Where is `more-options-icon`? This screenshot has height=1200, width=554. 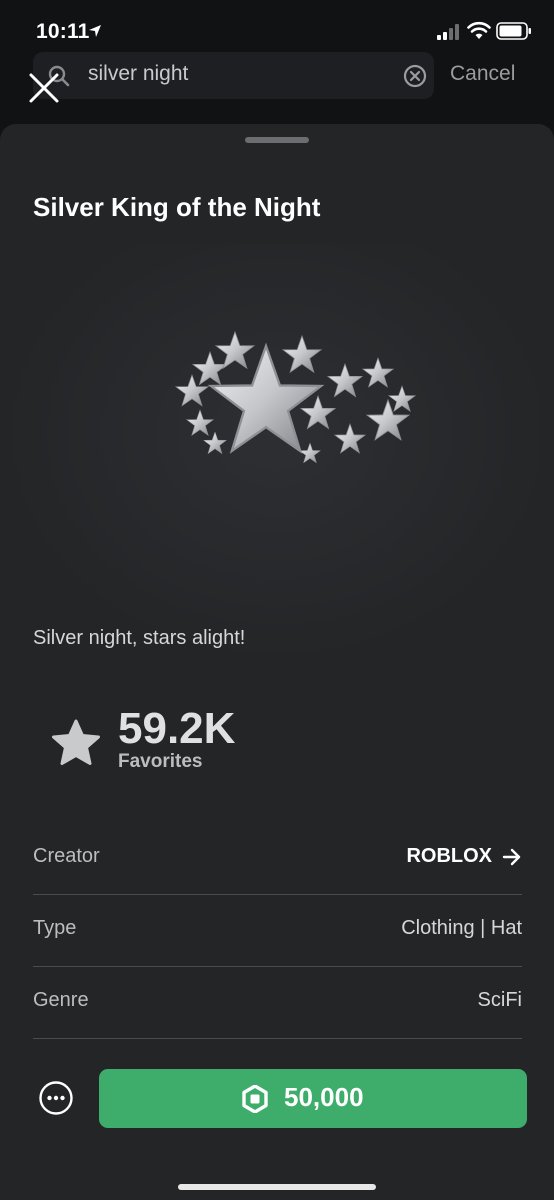 more-options-icon is located at coordinates (56, 1098).